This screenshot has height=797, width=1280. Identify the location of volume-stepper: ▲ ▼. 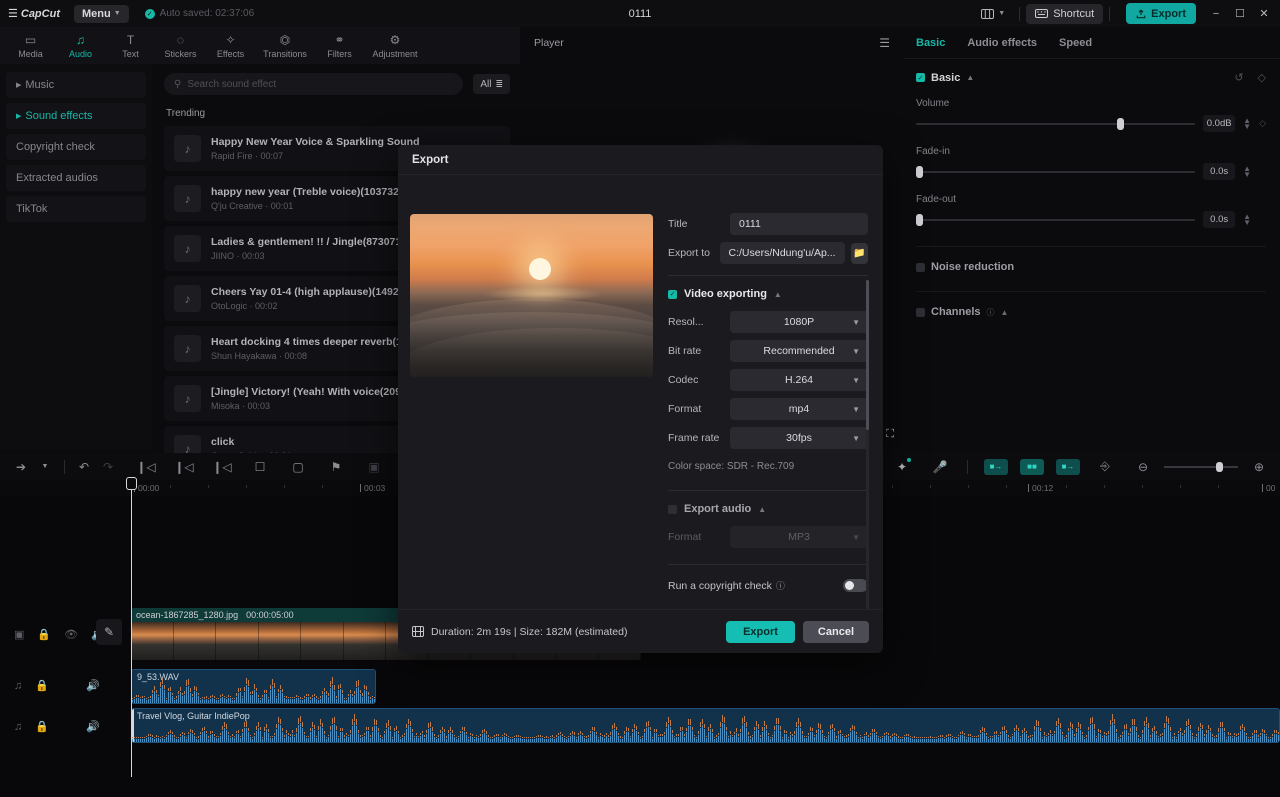
(1247, 123).